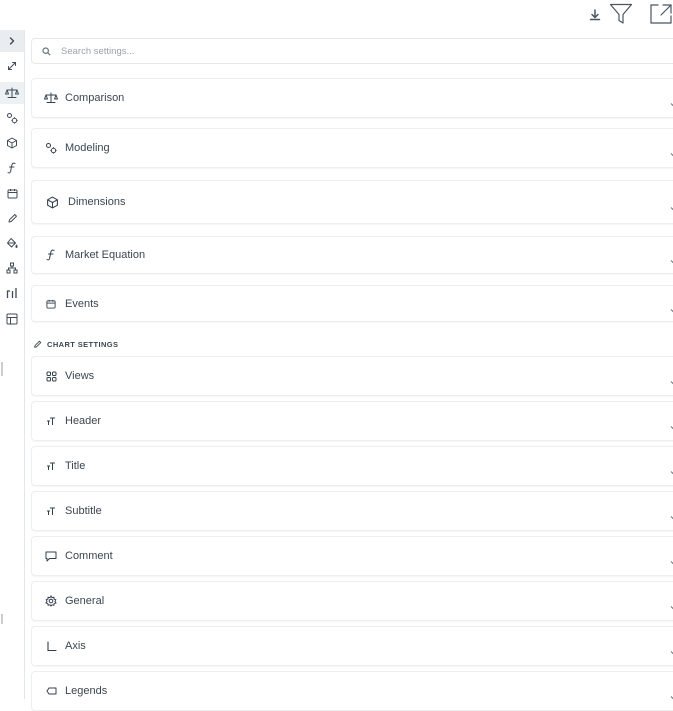 This screenshot has width=673, height=711. I want to click on legend-icon, so click(51, 691).